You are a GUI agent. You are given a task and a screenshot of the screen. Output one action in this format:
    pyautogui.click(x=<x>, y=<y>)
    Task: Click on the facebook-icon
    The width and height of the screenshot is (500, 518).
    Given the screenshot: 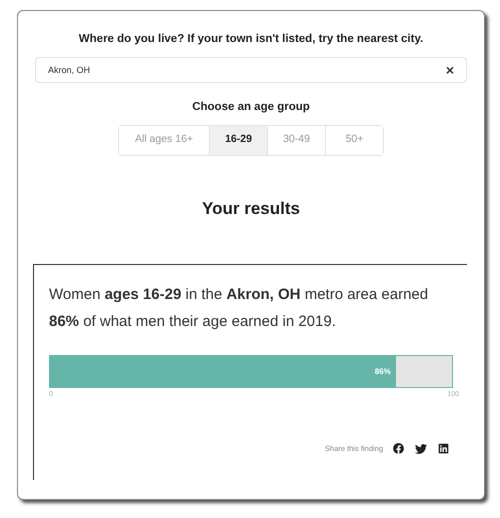 What is the action you would take?
    pyautogui.click(x=398, y=448)
    